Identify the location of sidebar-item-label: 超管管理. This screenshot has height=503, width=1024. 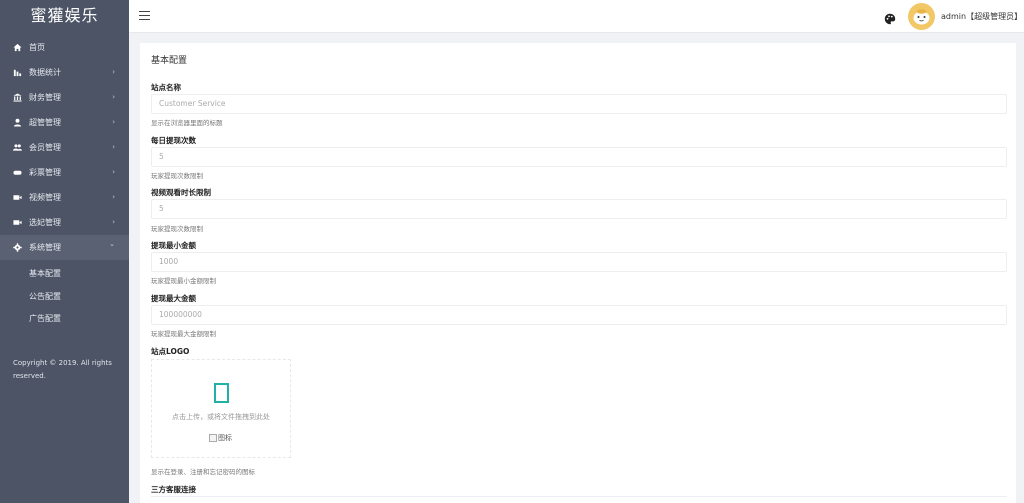
(45, 122).